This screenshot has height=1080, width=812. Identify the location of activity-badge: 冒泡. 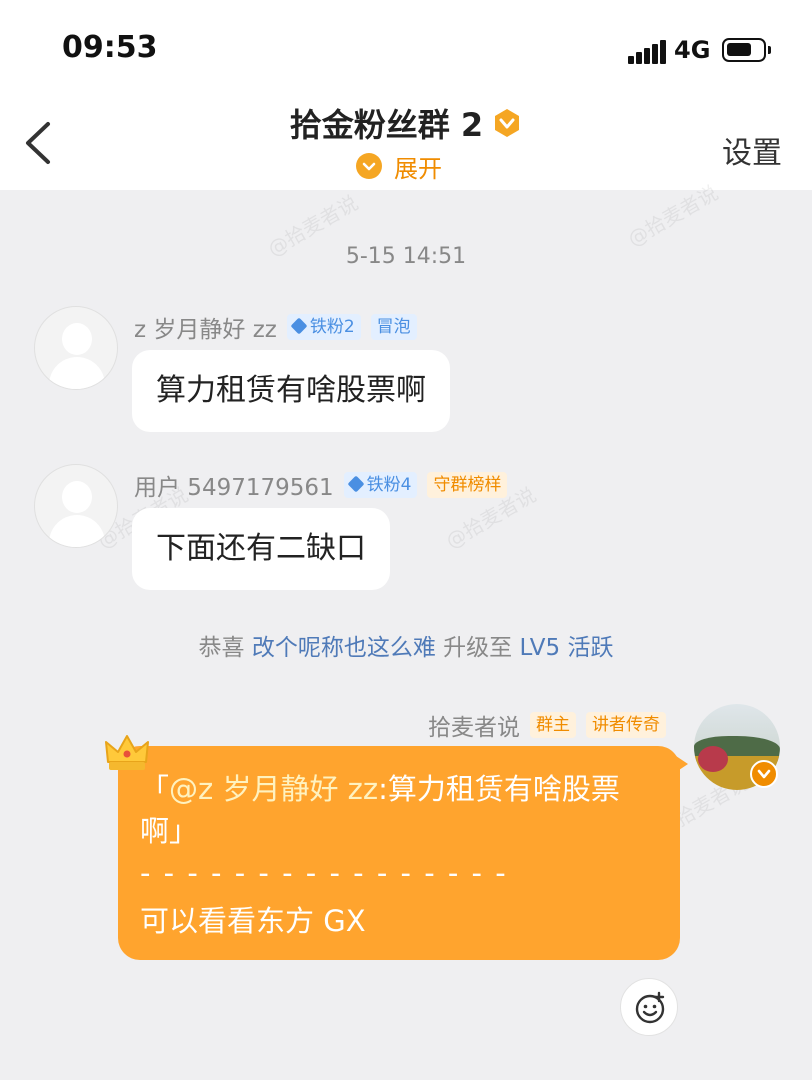
(393, 327).